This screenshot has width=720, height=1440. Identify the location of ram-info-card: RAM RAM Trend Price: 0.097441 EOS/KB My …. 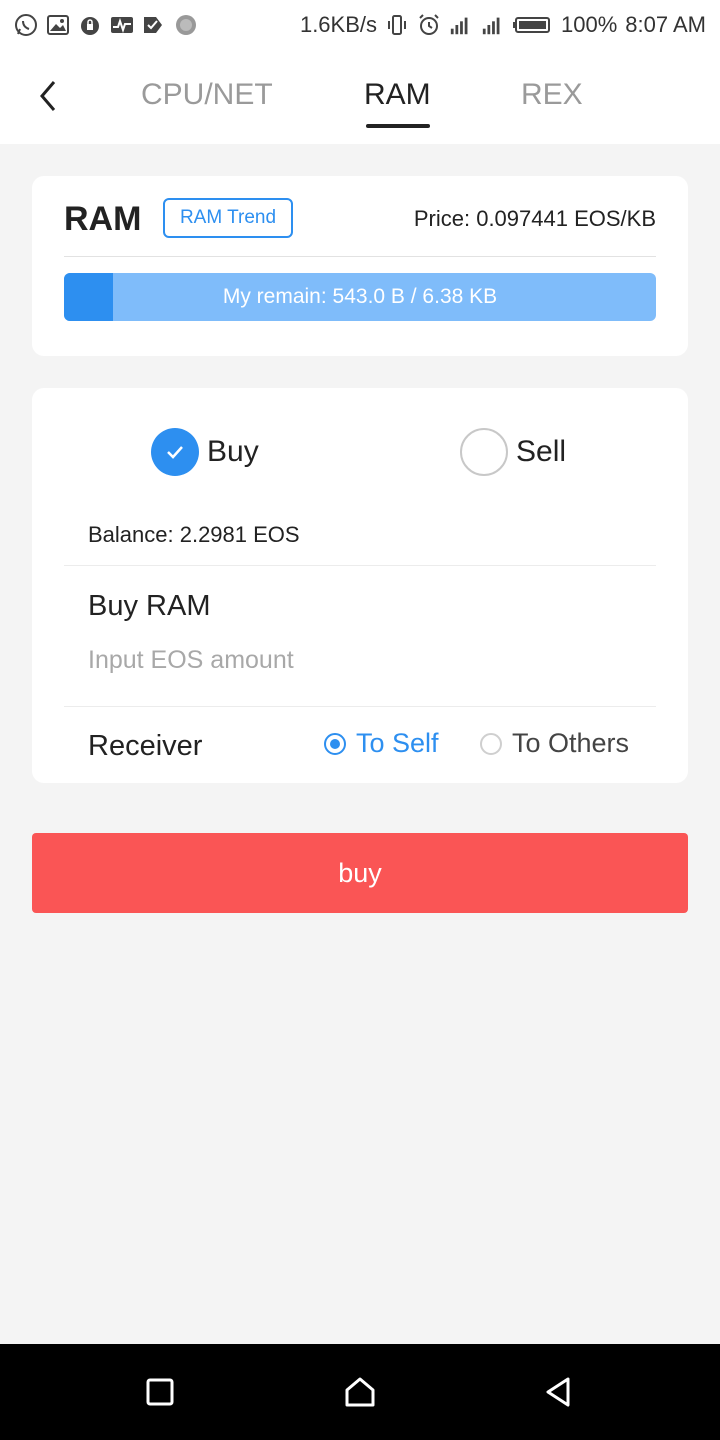
(360, 266).